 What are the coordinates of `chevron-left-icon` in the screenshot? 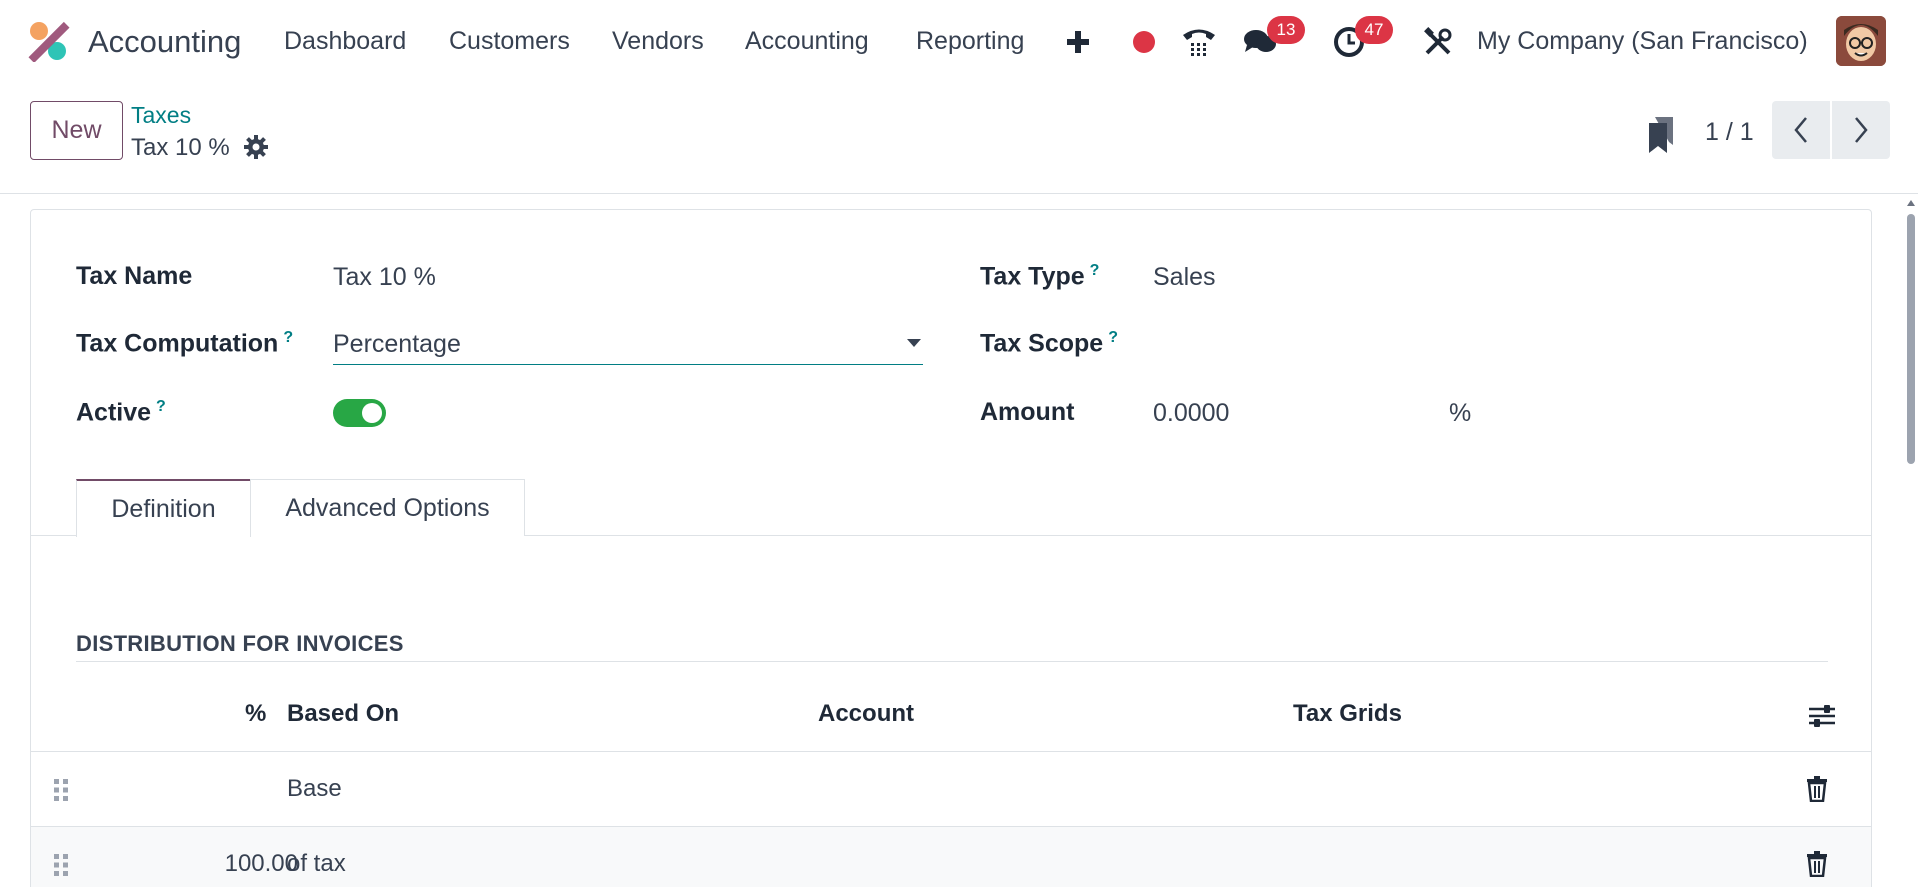 It's located at (1800, 130).